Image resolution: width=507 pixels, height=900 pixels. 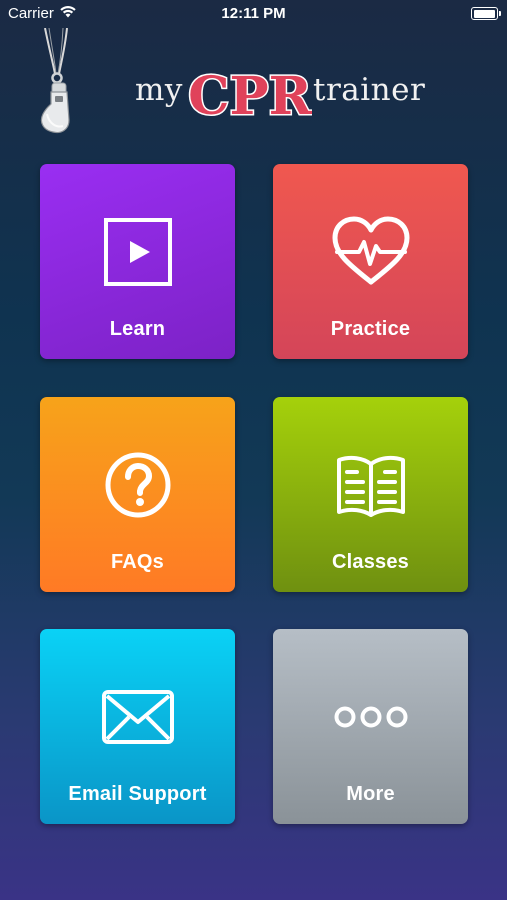 I want to click on classes-tile: Classes, so click(x=370, y=494).